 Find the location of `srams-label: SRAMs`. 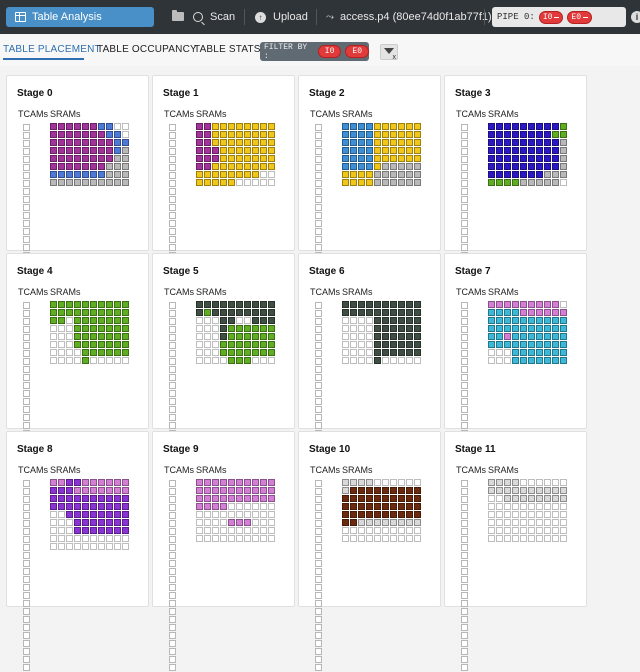

srams-label: SRAMs is located at coordinates (65, 470).